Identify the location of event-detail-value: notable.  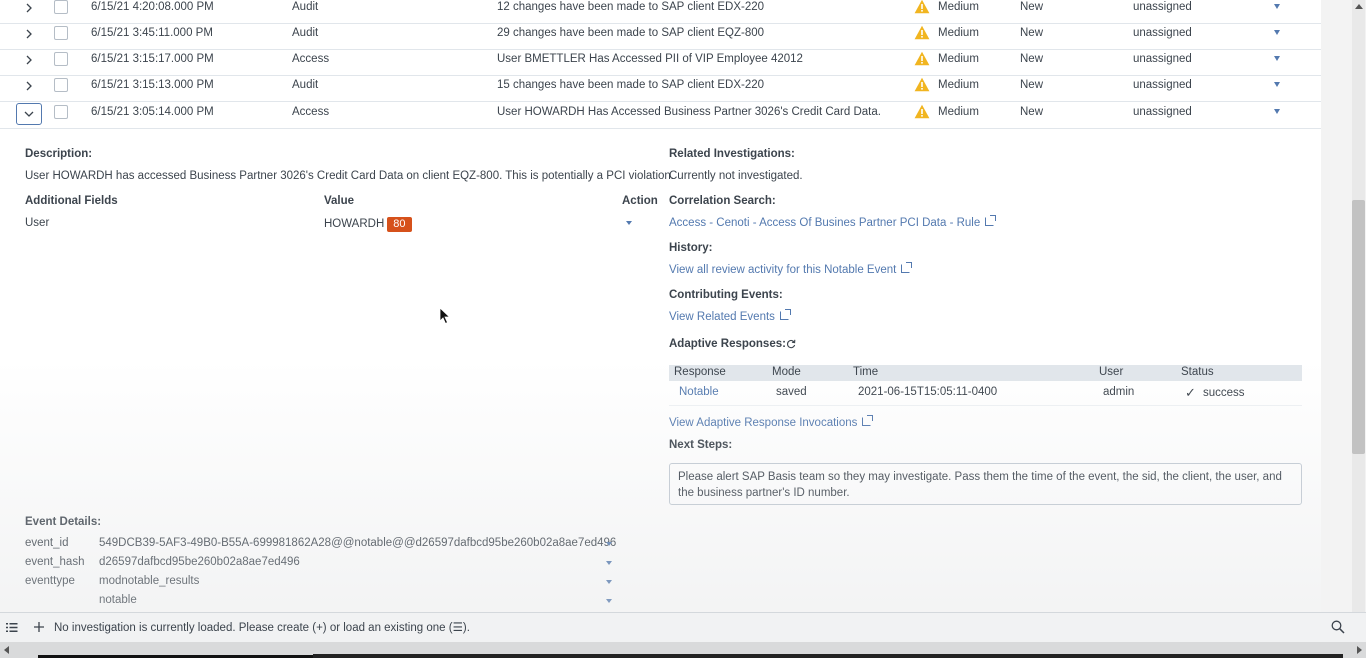
(118, 600).